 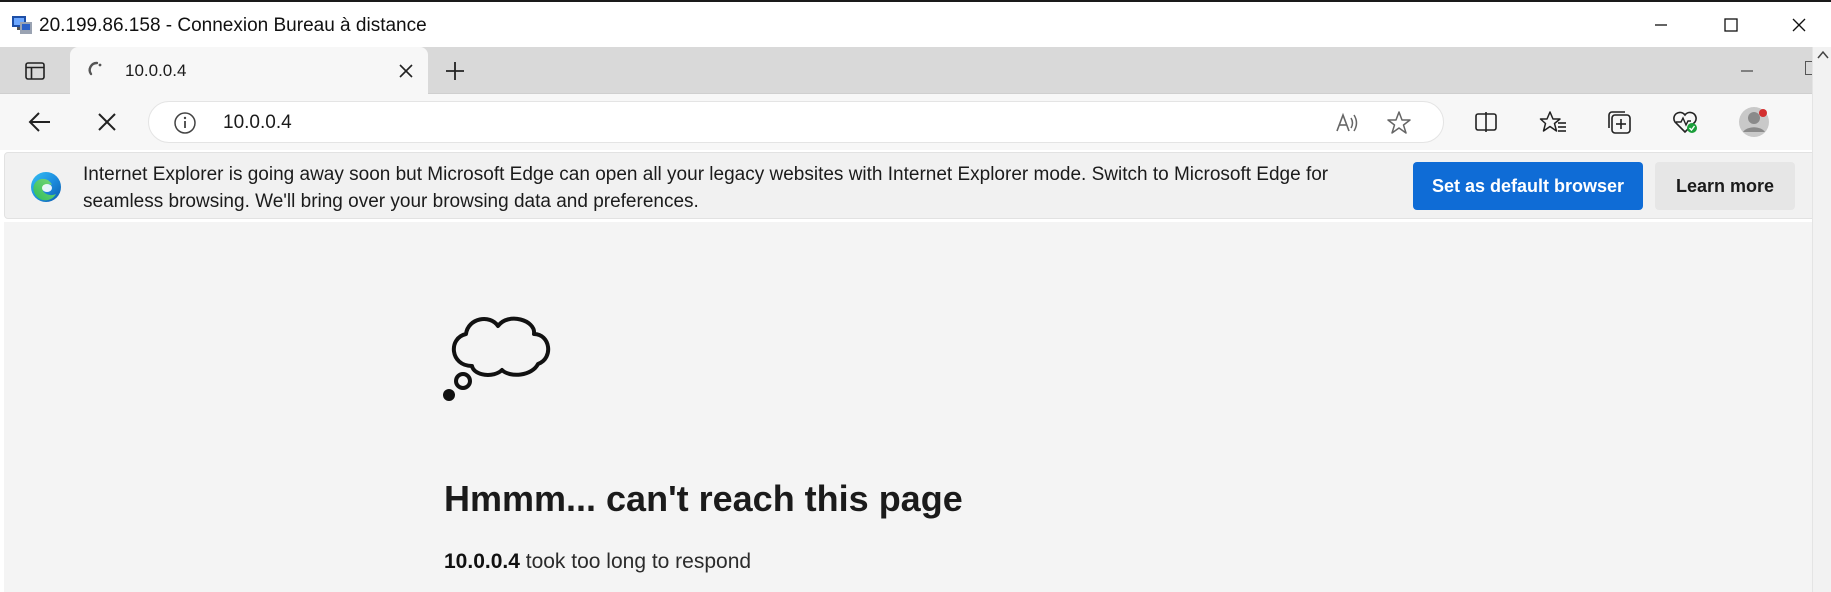 I want to click on edge-logo-icon, so click(x=46, y=187).